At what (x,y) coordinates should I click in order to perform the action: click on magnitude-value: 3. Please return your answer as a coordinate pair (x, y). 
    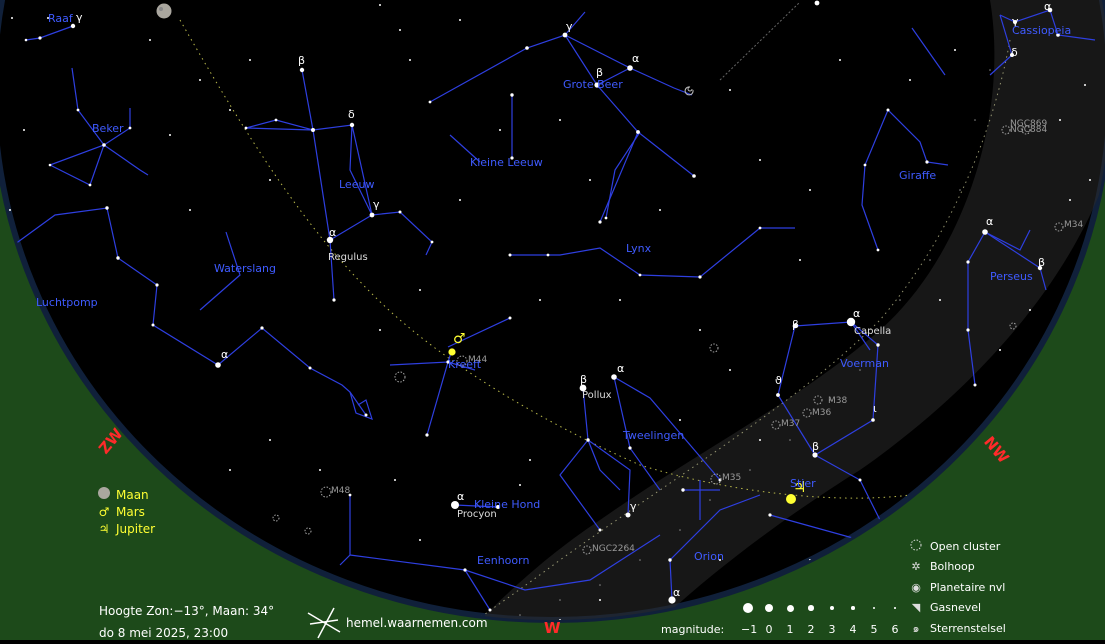
    Looking at the image, I should click on (832, 629).